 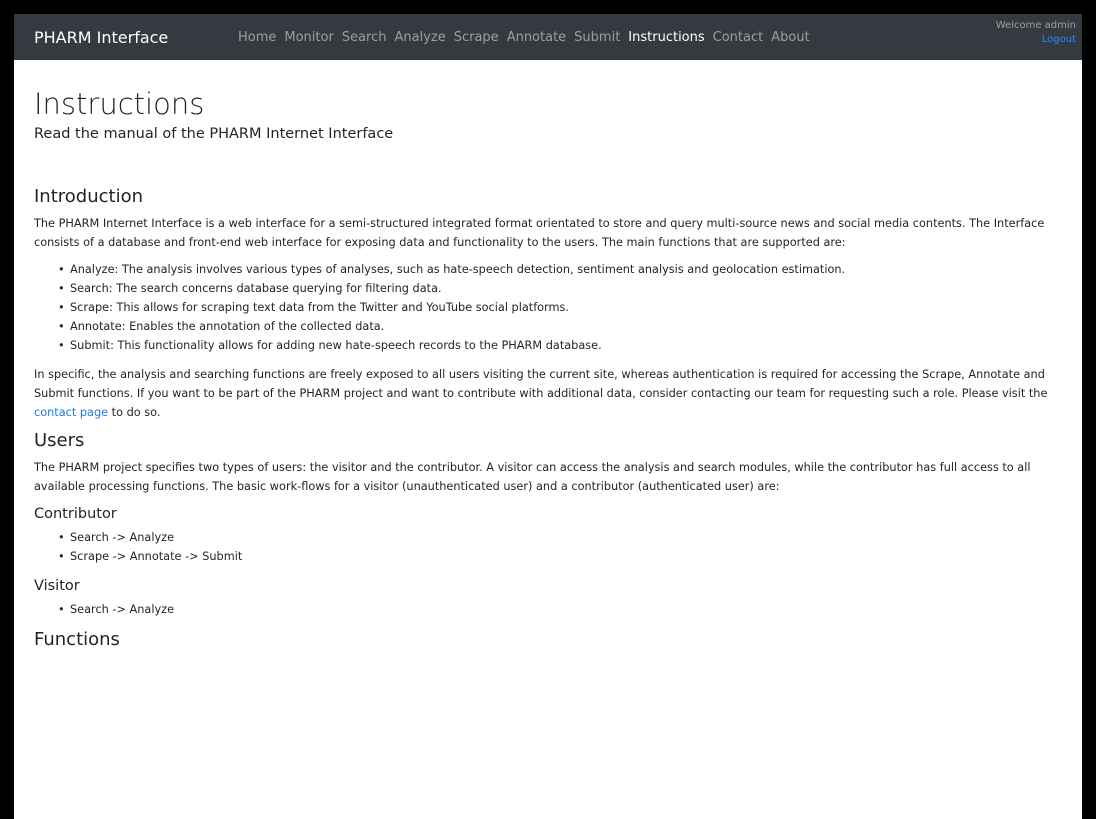 I want to click on functions-section: Functions, so click(x=548, y=640).